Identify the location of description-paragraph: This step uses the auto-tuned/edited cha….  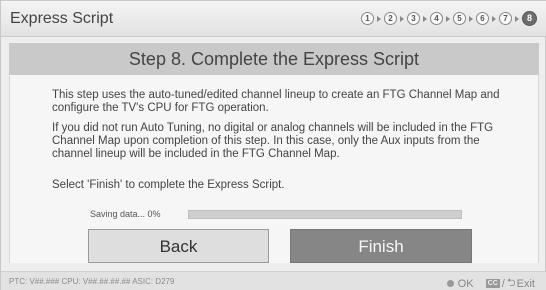
(276, 101).